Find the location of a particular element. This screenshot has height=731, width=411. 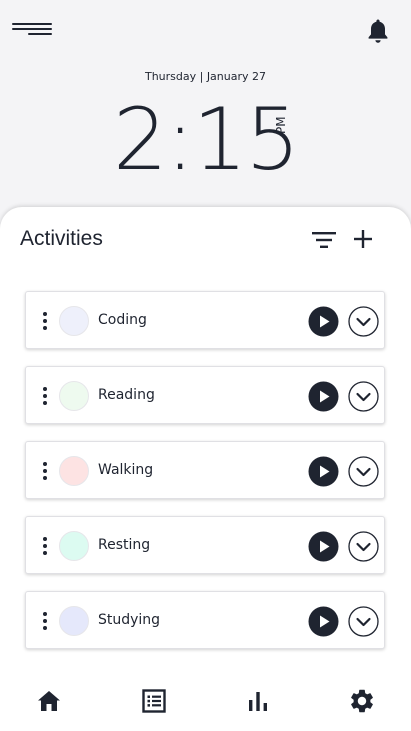

time-meridiem: PM is located at coordinates (281, 125).